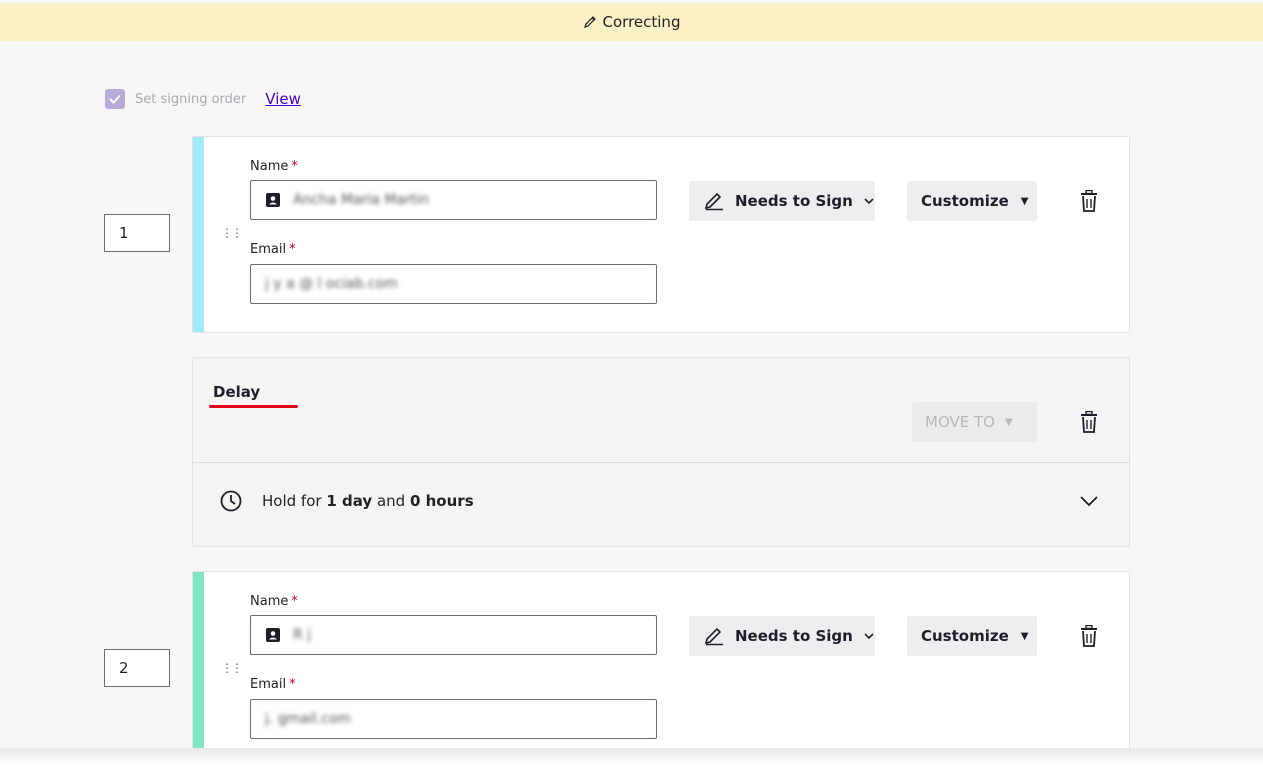 The height and width of the screenshot is (777, 1263). Describe the element at coordinates (283, 99) in the screenshot. I see `view-link: View` at that location.